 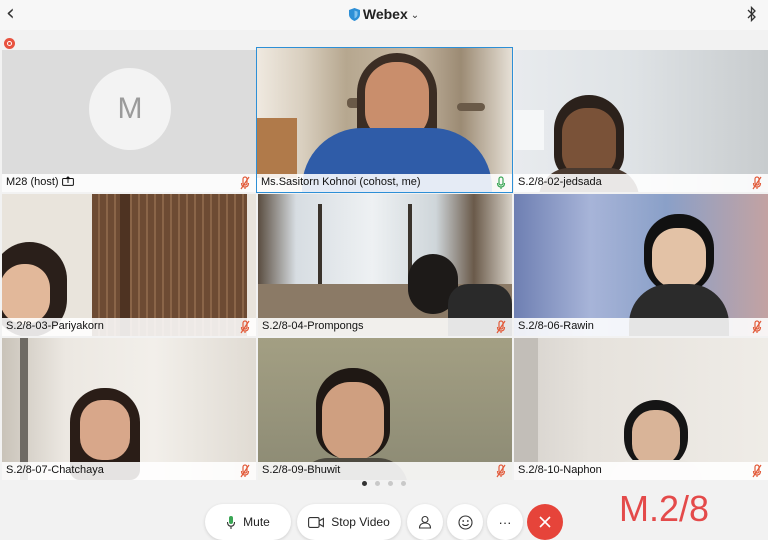 I want to click on shield-icon, so click(x=354, y=14).